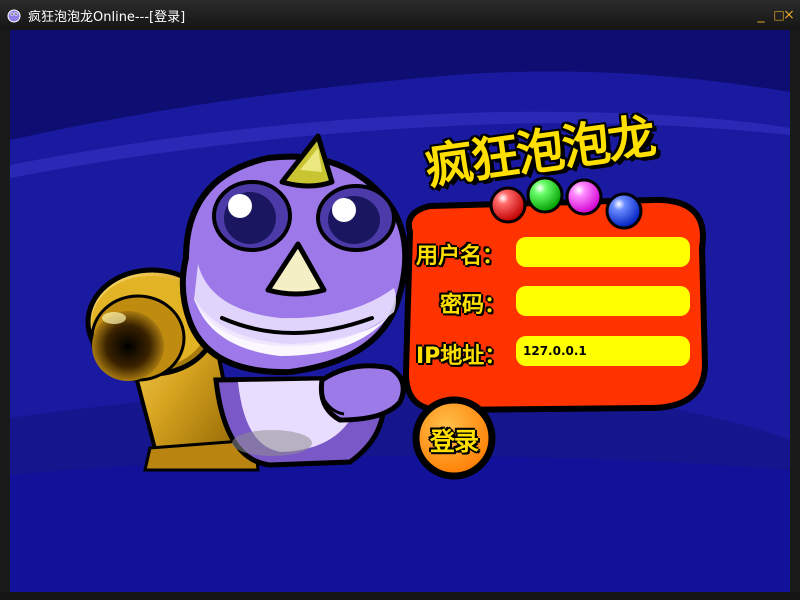  What do you see at coordinates (603, 252) in the screenshot?
I see `username-input` at bounding box center [603, 252].